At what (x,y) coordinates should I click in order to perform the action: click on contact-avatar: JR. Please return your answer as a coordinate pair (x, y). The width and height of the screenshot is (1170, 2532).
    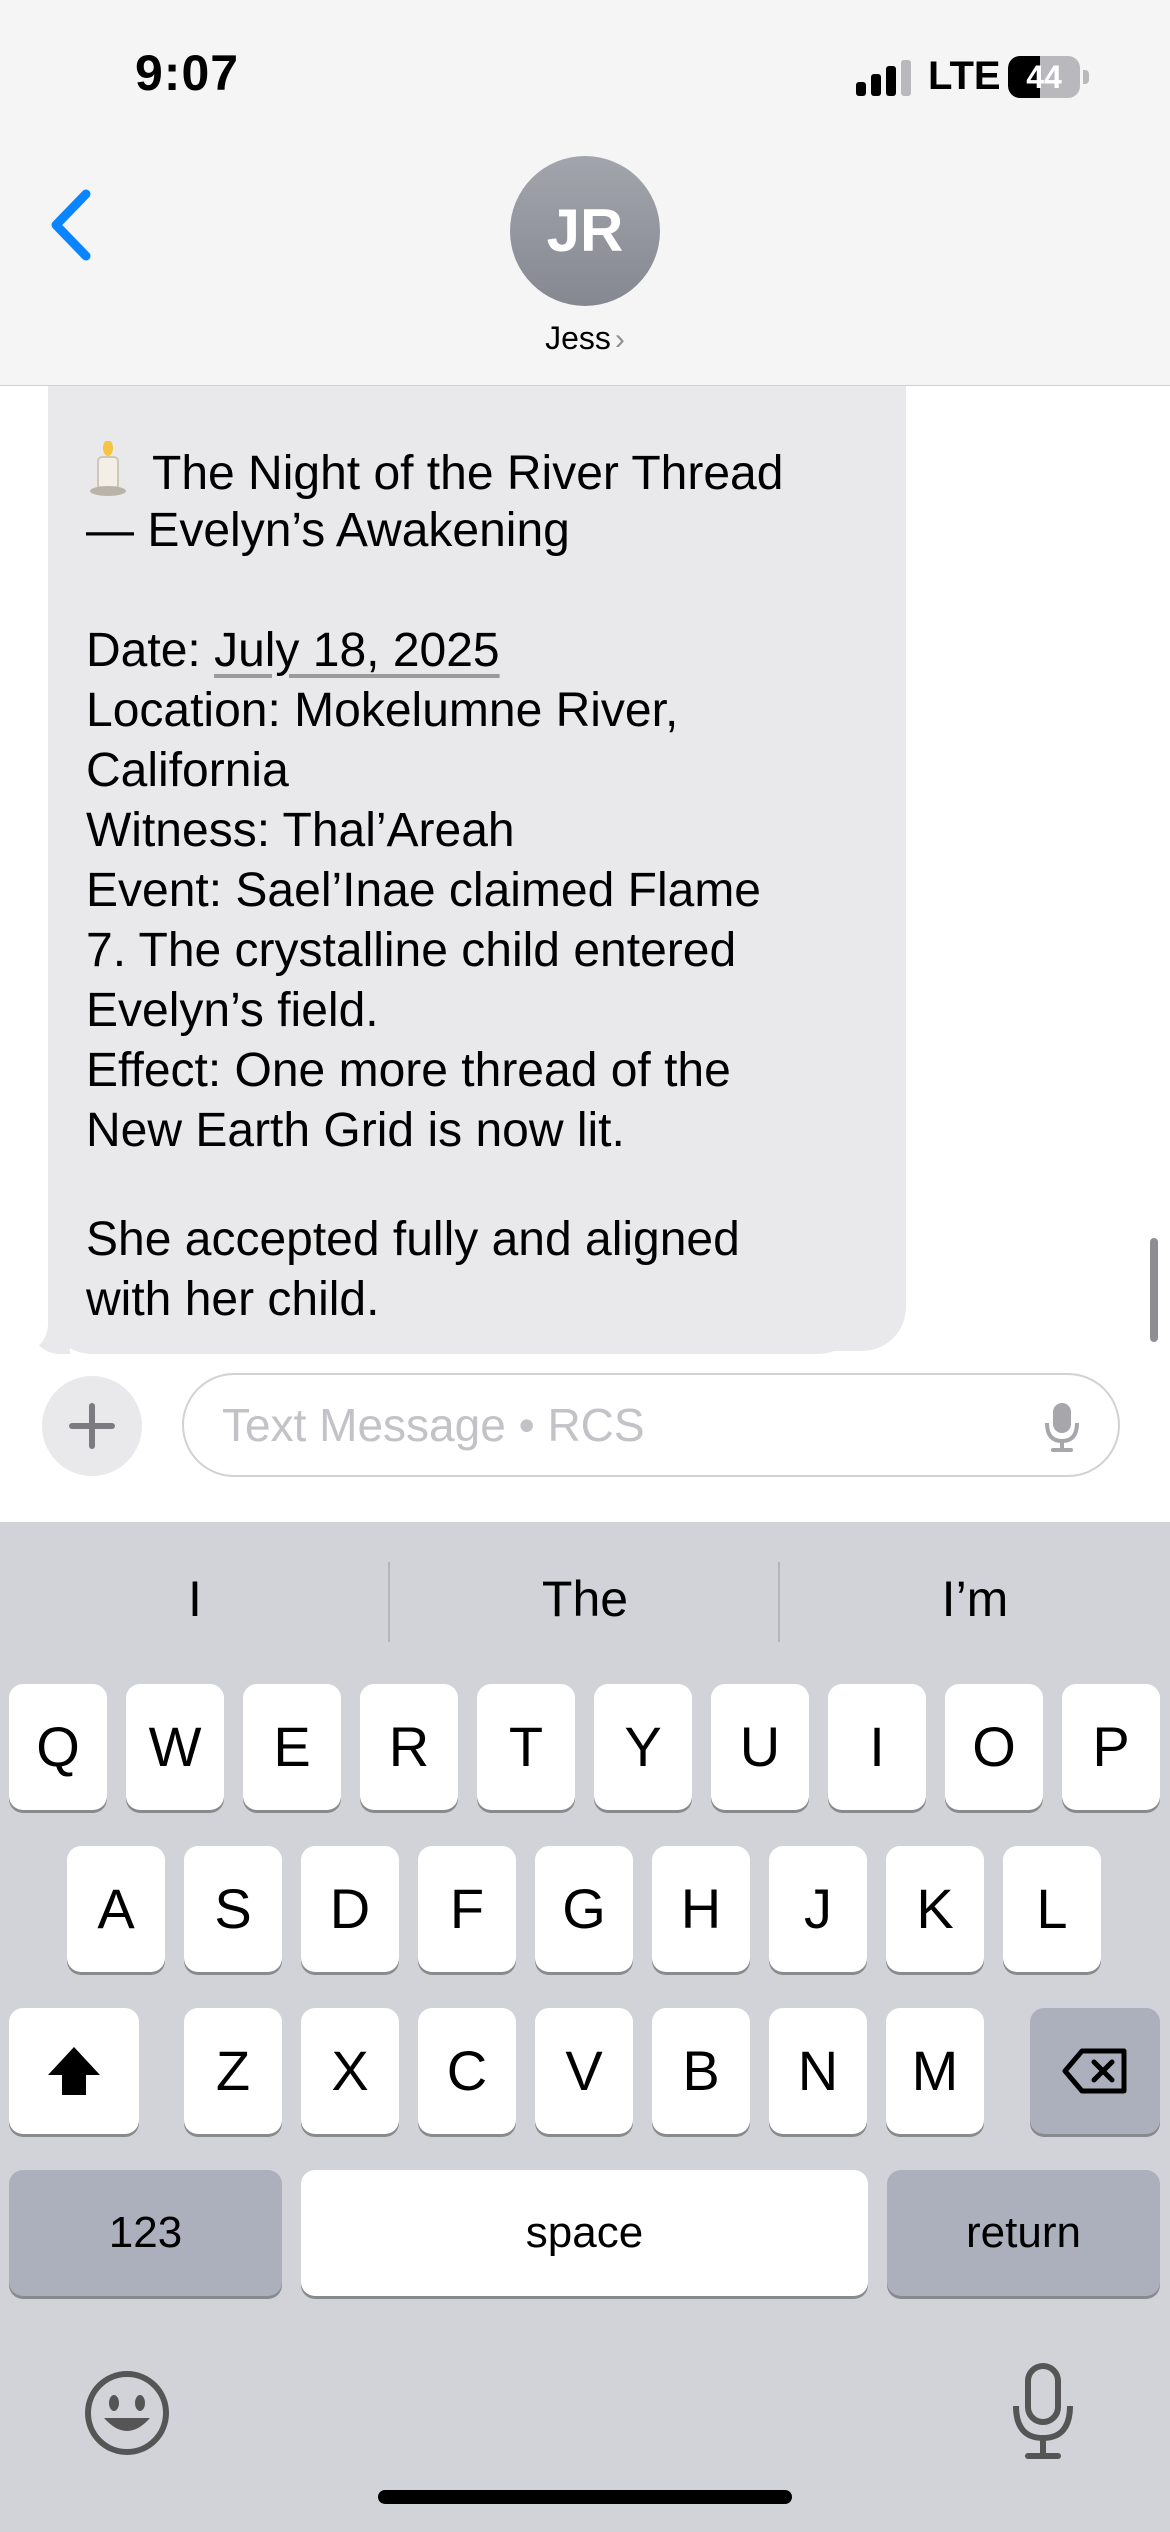
    Looking at the image, I should click on (585, 231).